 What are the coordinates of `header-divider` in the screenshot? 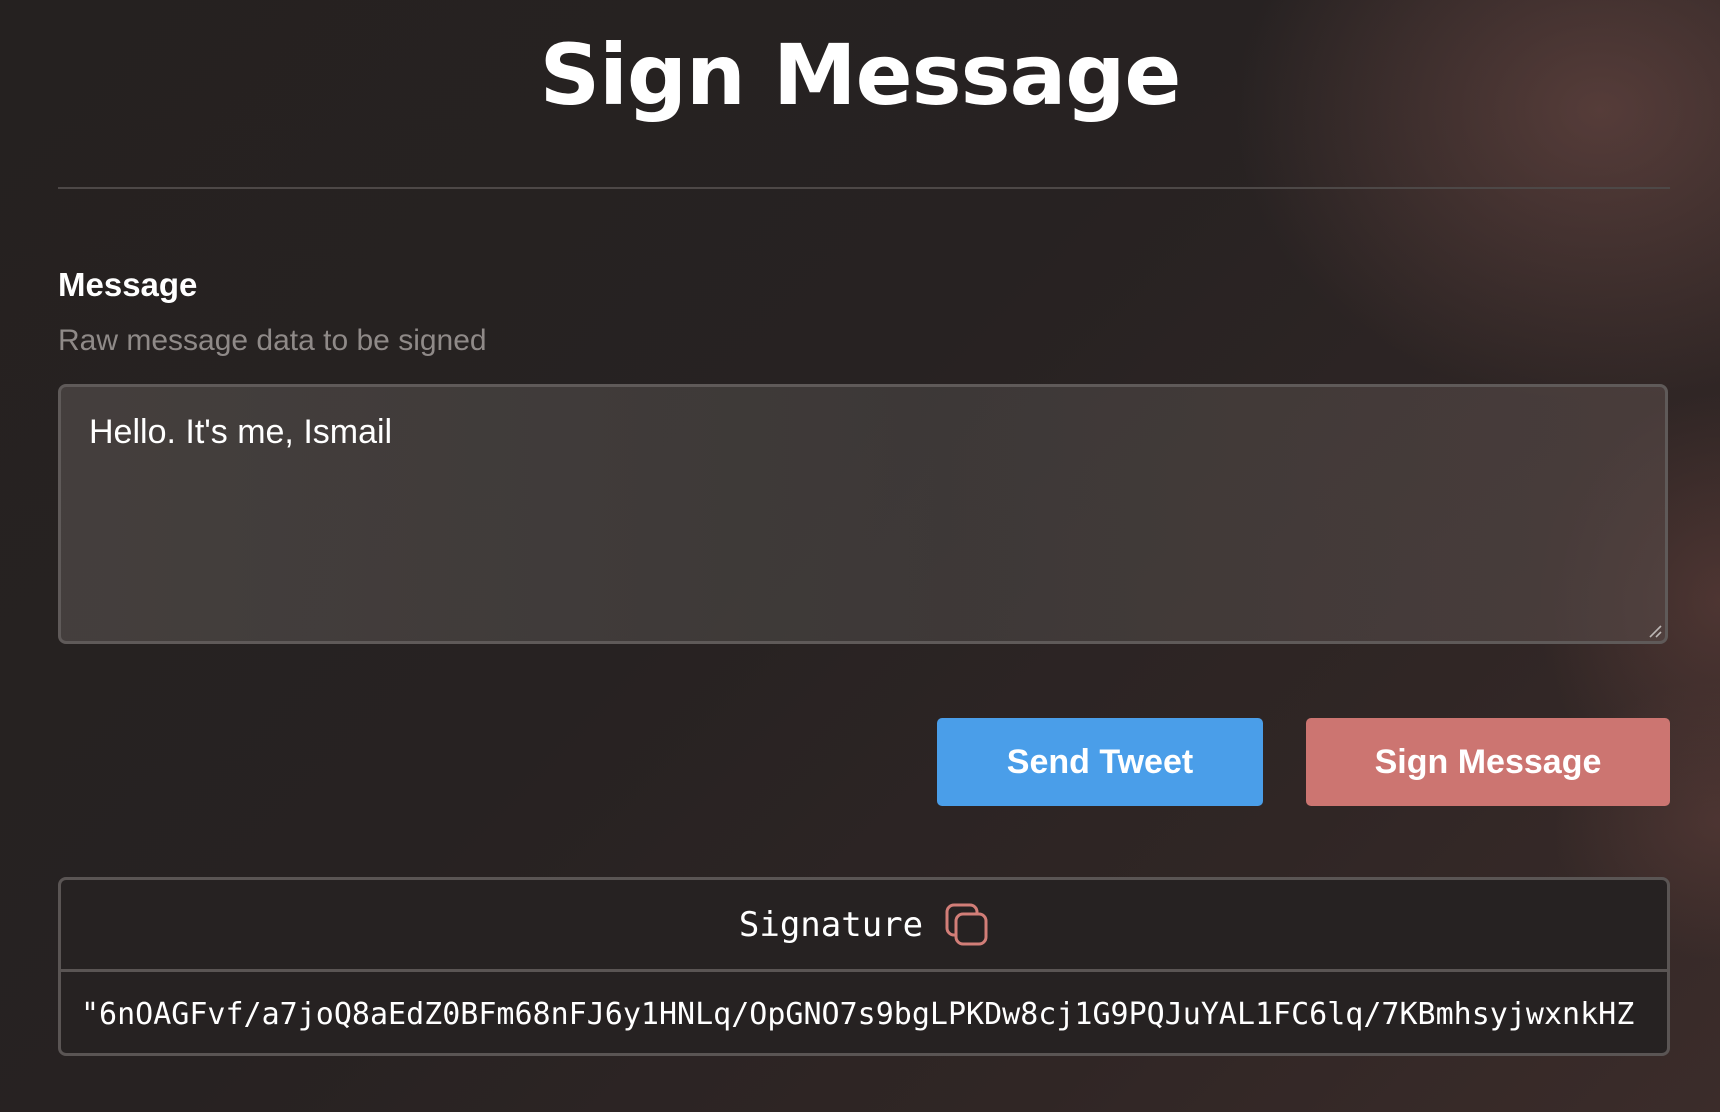 It's located at (864, 188).